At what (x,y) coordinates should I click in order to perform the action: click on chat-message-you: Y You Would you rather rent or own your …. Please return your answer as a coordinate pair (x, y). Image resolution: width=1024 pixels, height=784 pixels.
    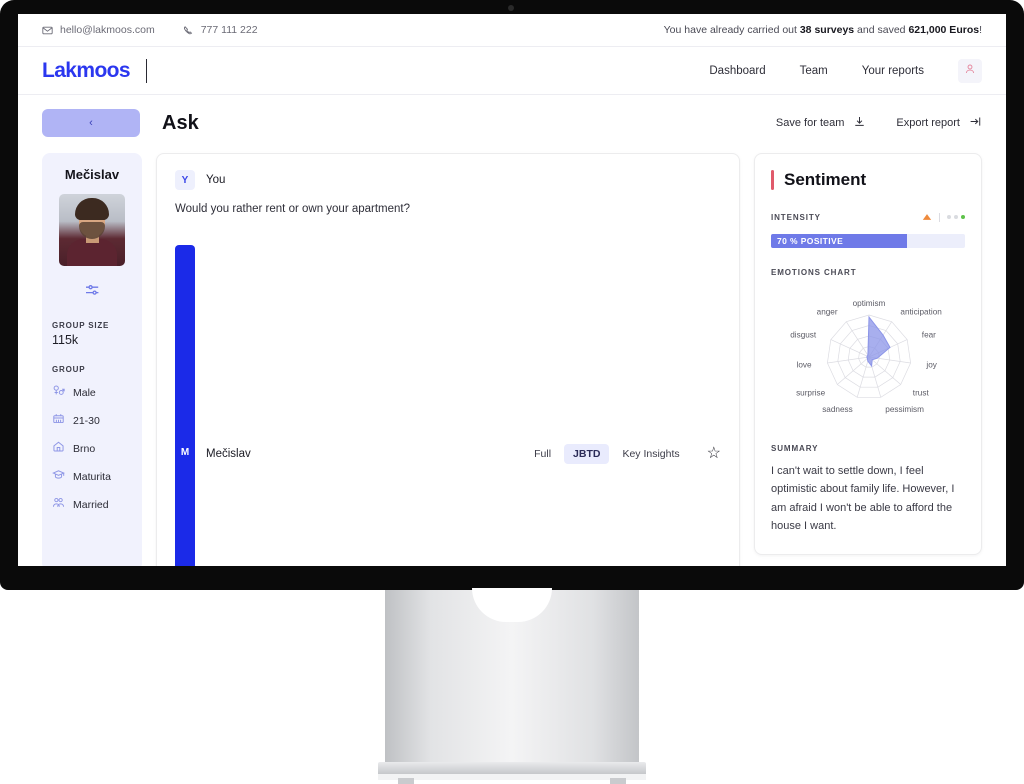
    Looking at the image, I should click on (448, 194).